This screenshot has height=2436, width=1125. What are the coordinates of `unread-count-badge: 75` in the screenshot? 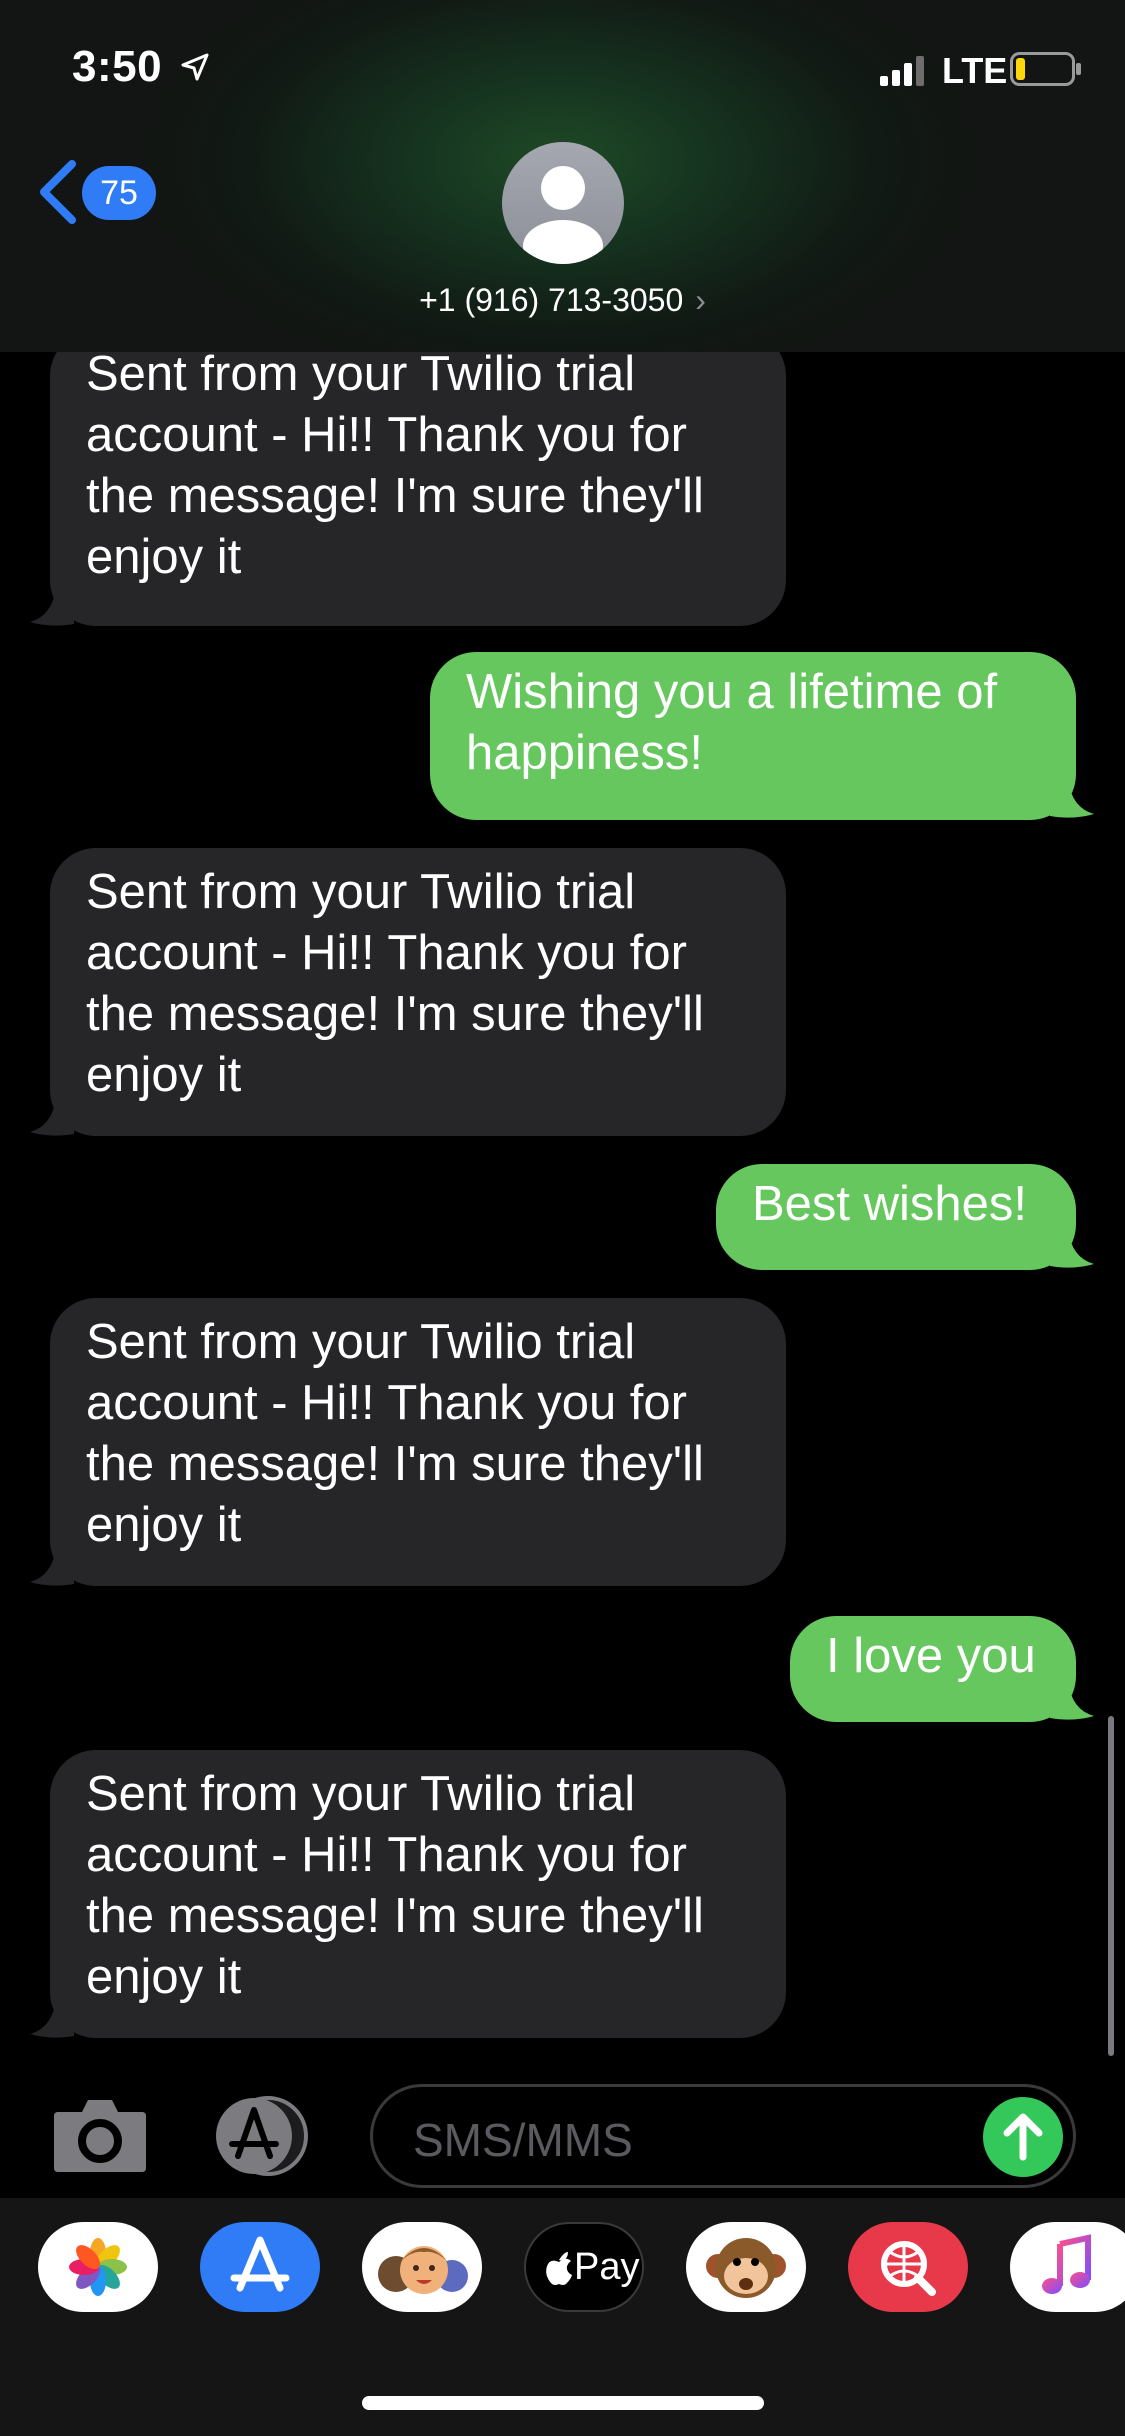 It's located at (119, 193).